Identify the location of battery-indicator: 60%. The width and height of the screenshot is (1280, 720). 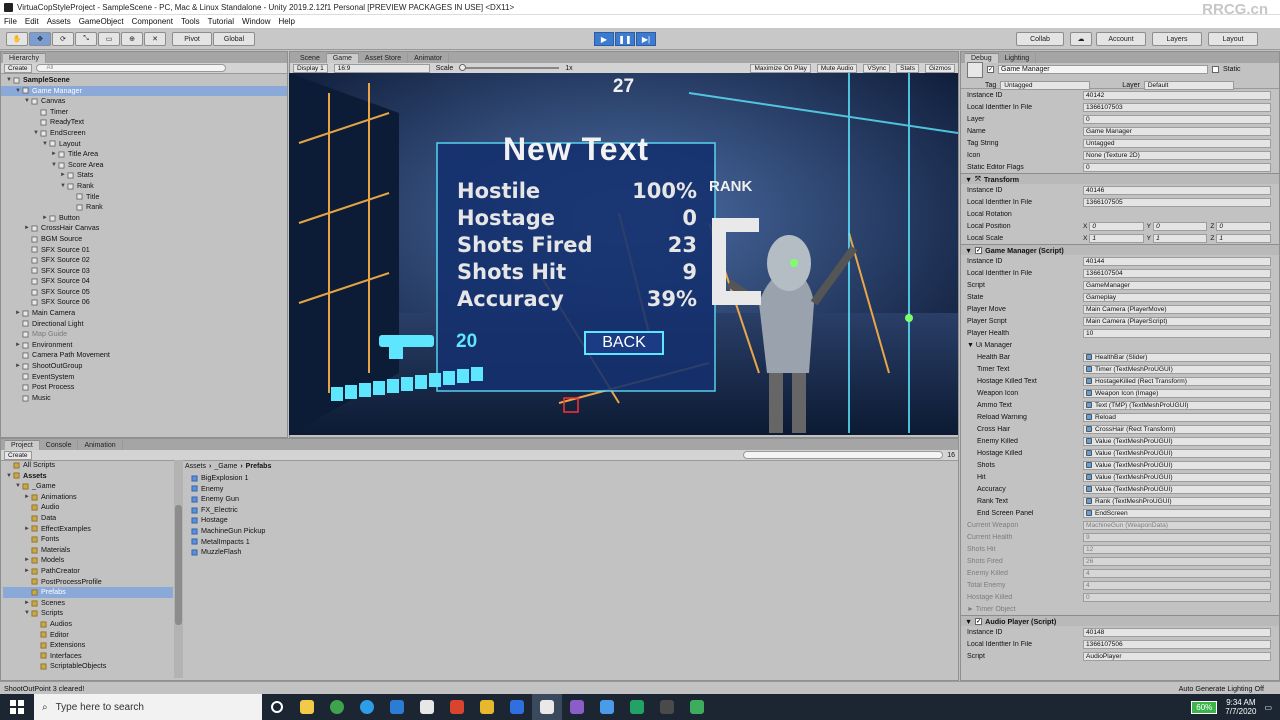
(1204, 707).